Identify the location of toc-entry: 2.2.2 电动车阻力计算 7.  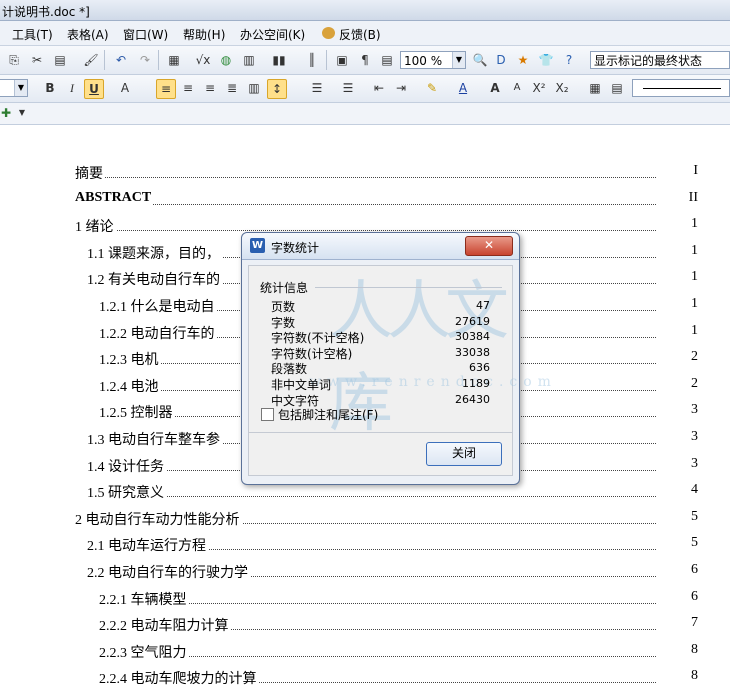
(349, 625).